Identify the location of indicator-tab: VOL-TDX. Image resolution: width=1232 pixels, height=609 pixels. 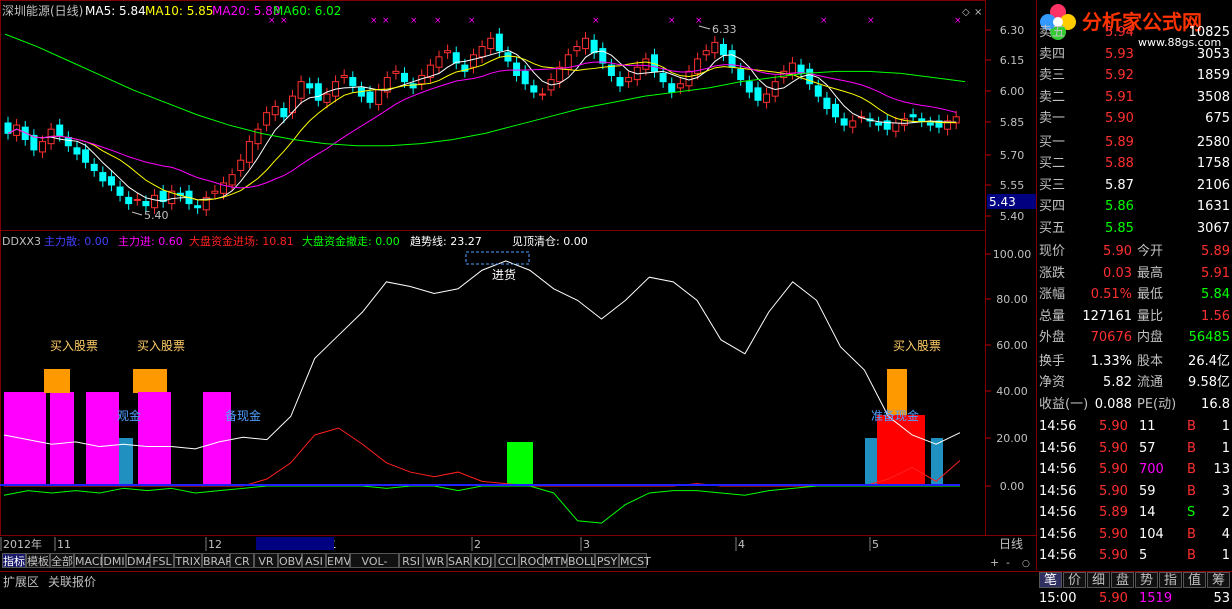
(374, 568).